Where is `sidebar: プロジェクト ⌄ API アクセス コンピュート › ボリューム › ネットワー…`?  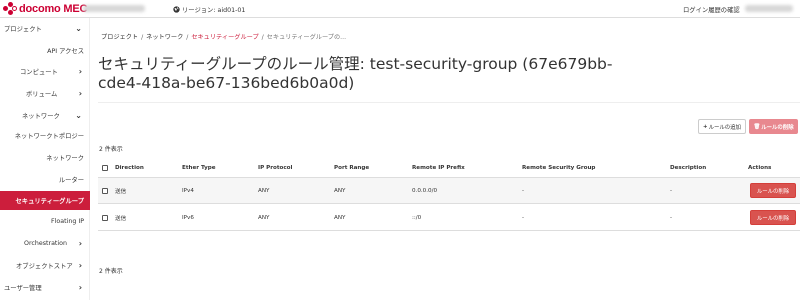 sidebar: プロジェクト ⌄ API アクセス コンピュート › ボリューム › ネットワー… is located at coordinates (45, 159).